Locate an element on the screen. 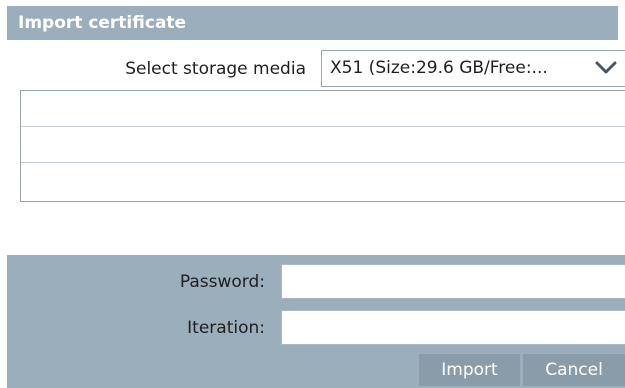 Image resolution: width=625 pixels, height=388 pixels. iteration-field is located at coordinates (453, 327).